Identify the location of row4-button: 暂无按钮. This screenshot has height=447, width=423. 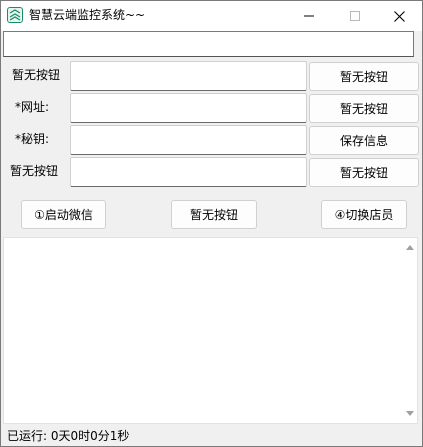
(364, 172).